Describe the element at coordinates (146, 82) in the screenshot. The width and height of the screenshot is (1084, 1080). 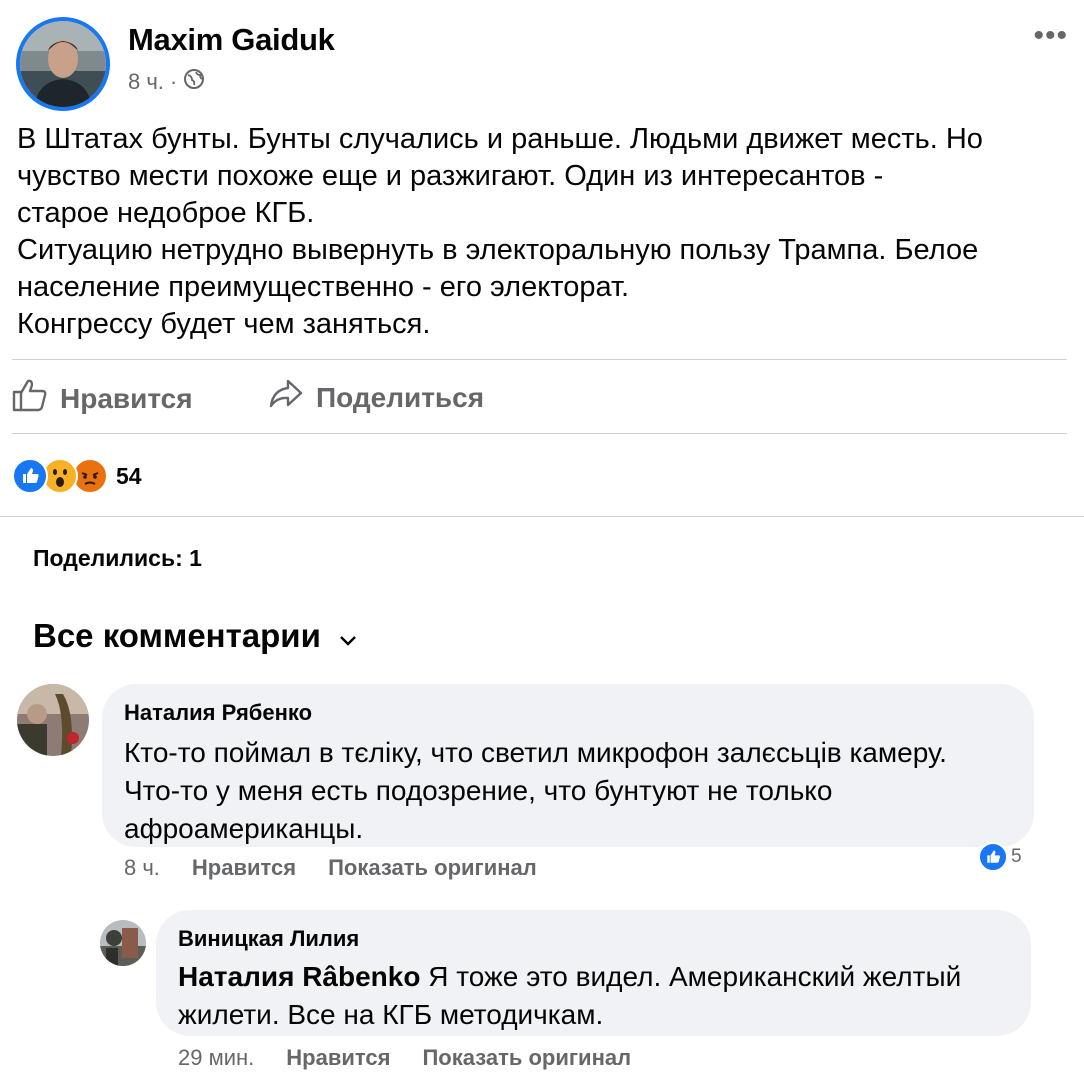
I see `post-time: 8 ч.` at that location.